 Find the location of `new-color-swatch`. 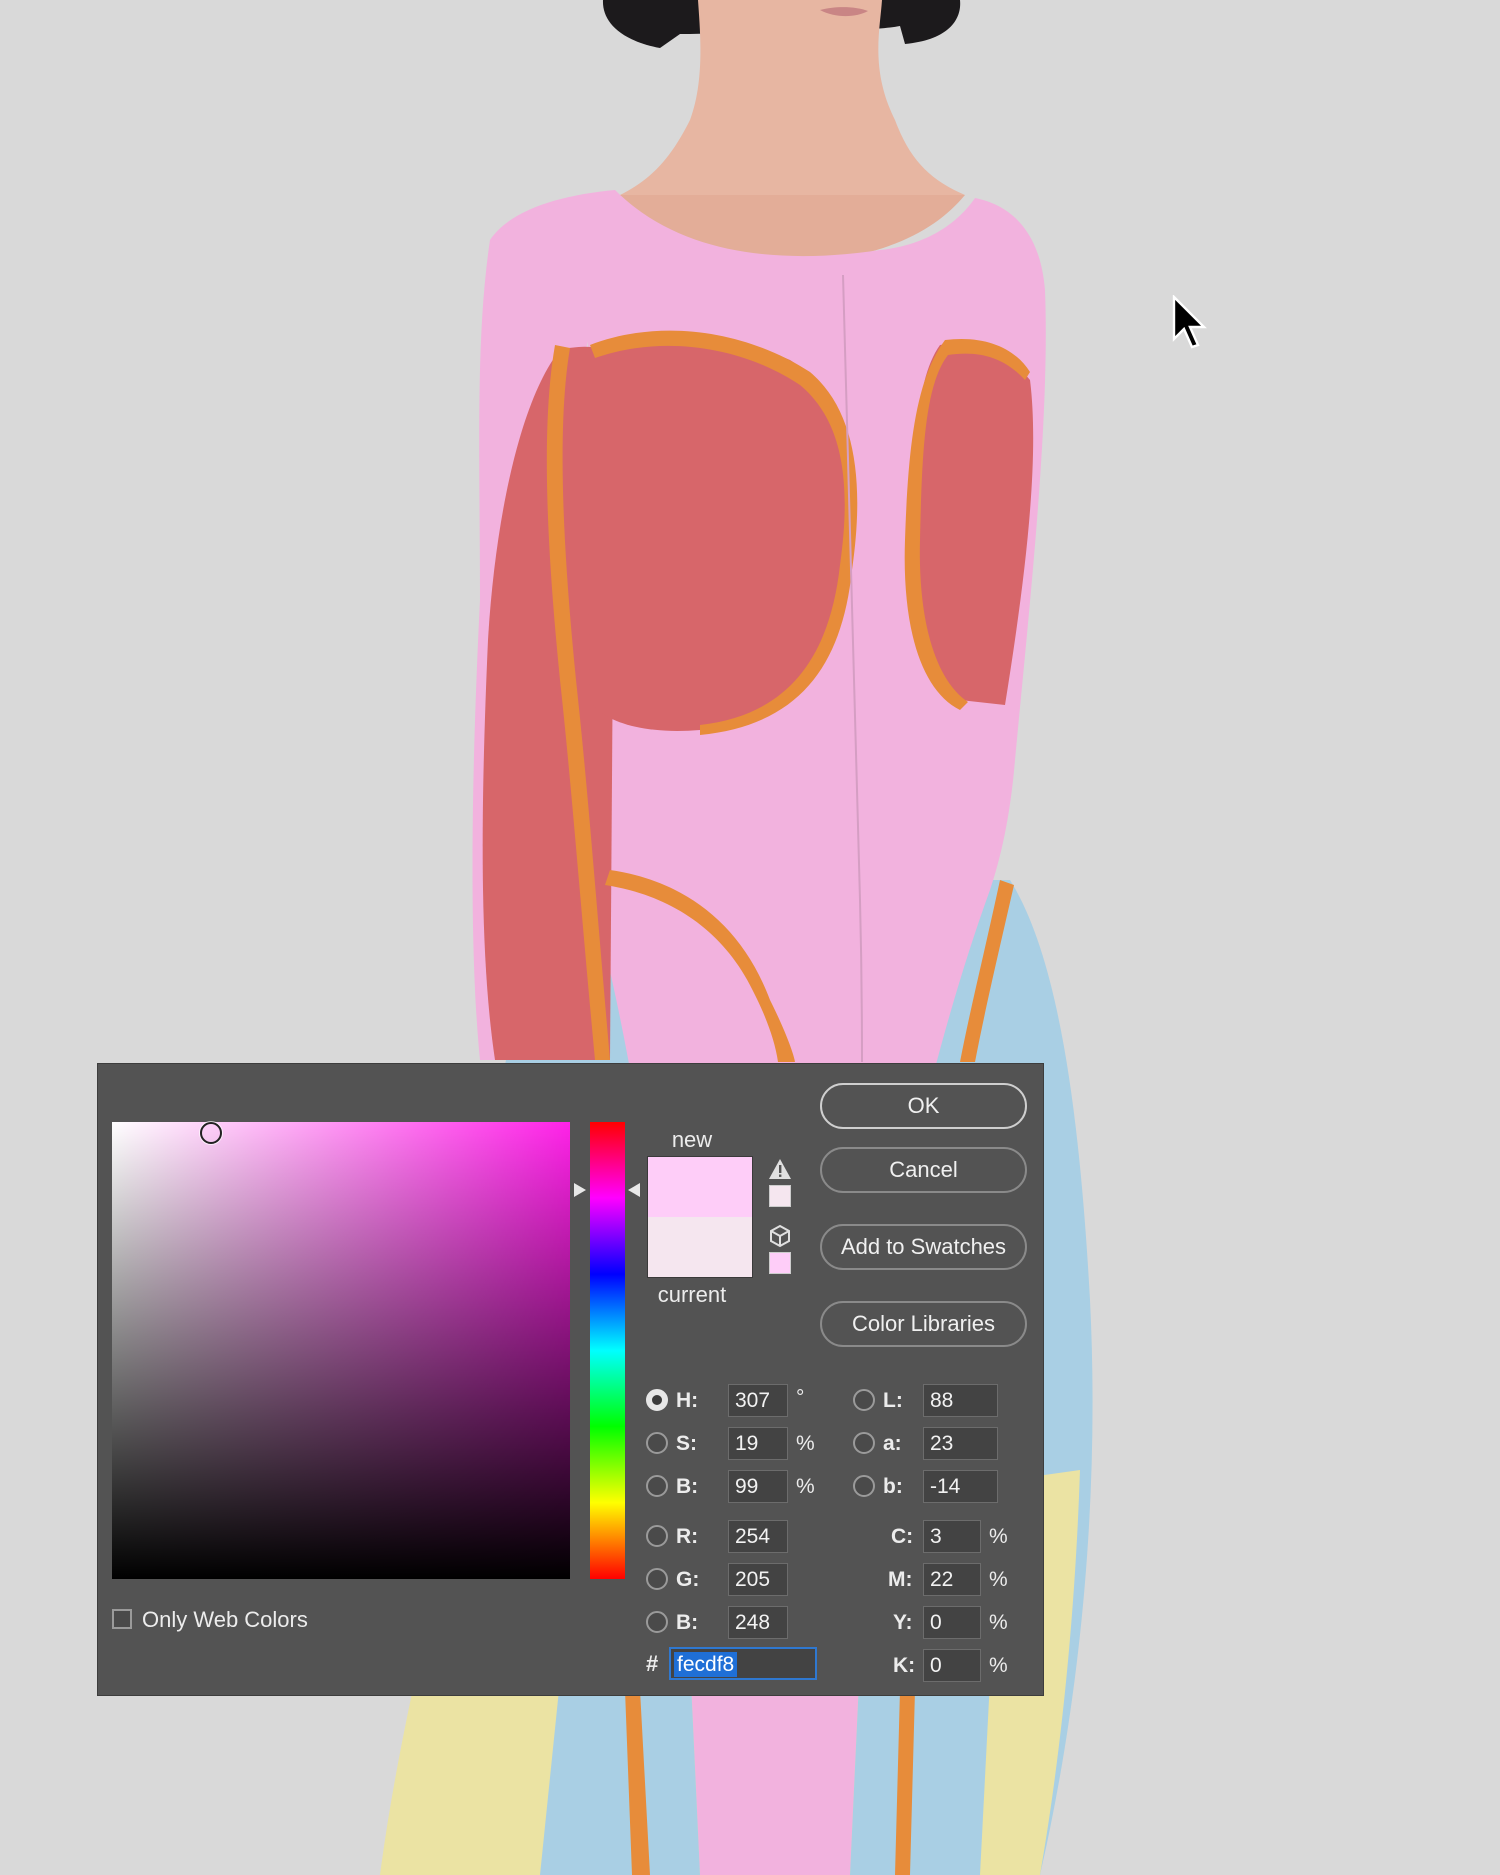

new-color-swatch is located at coordinates (700, 1187).